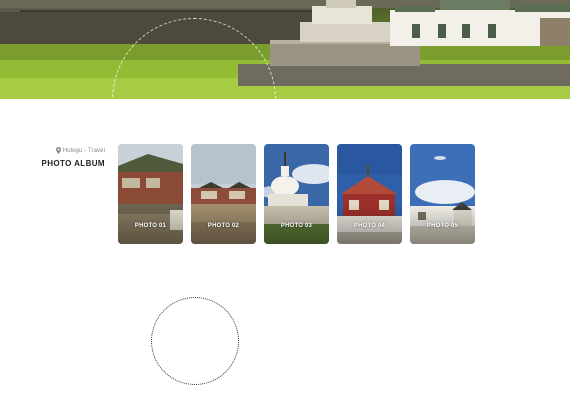 The height and width of the screenshot is (400, 570). What do you see at coordinates (223, 194) in the screenshot?
I see `photo-card-02: PHOTO 02` at bounding box center [223, 194].